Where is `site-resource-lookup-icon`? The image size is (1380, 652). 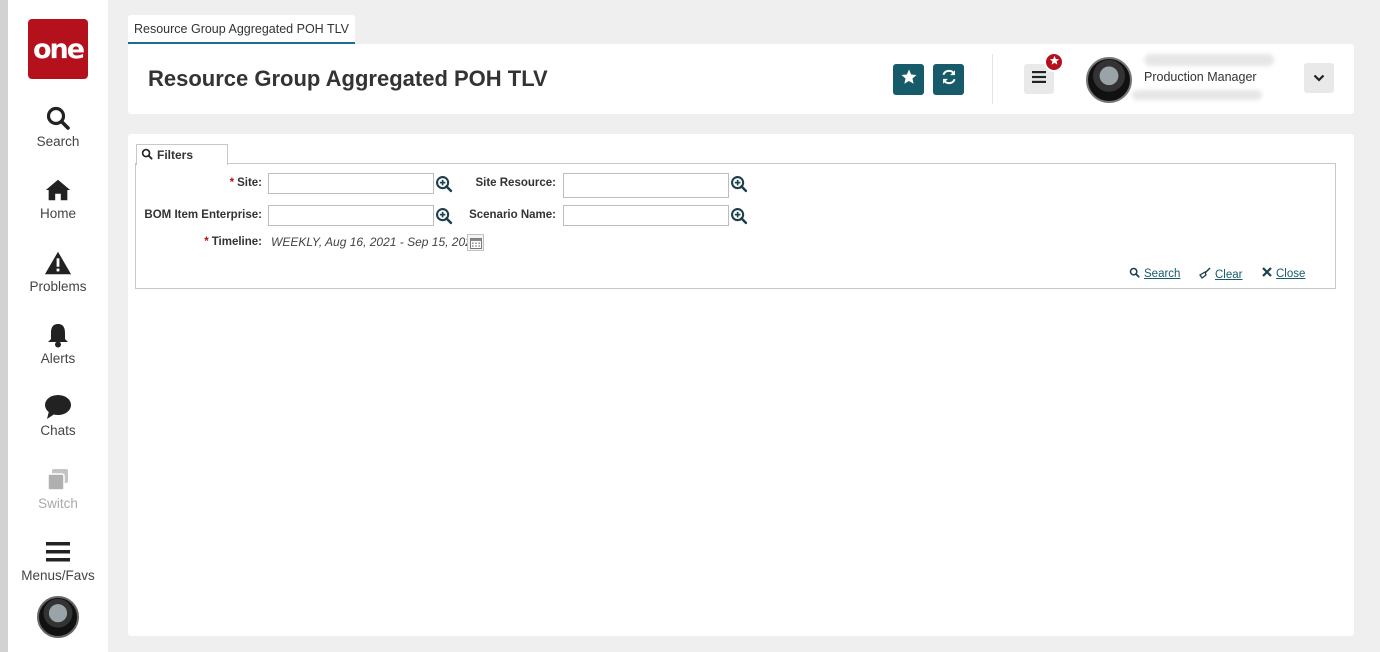 site-resource-lookup-icon is located at coordinates (739, 184).